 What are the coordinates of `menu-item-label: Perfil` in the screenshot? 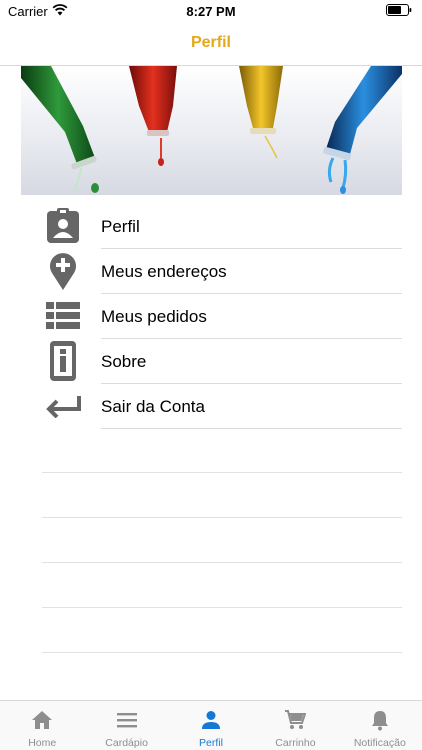 It's located at (120, 226).